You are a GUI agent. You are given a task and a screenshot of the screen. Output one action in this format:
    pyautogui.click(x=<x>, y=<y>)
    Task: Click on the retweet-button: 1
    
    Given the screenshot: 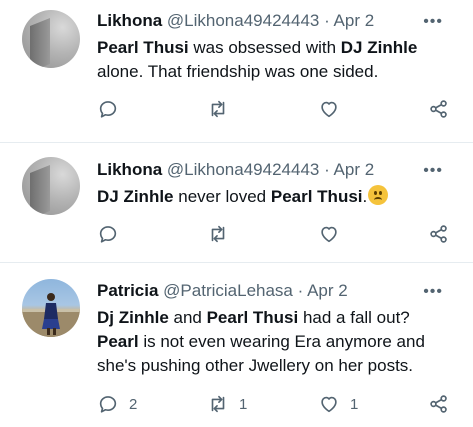 What is the action you would take?
    pyautogui.click(x=227, y=404)
    